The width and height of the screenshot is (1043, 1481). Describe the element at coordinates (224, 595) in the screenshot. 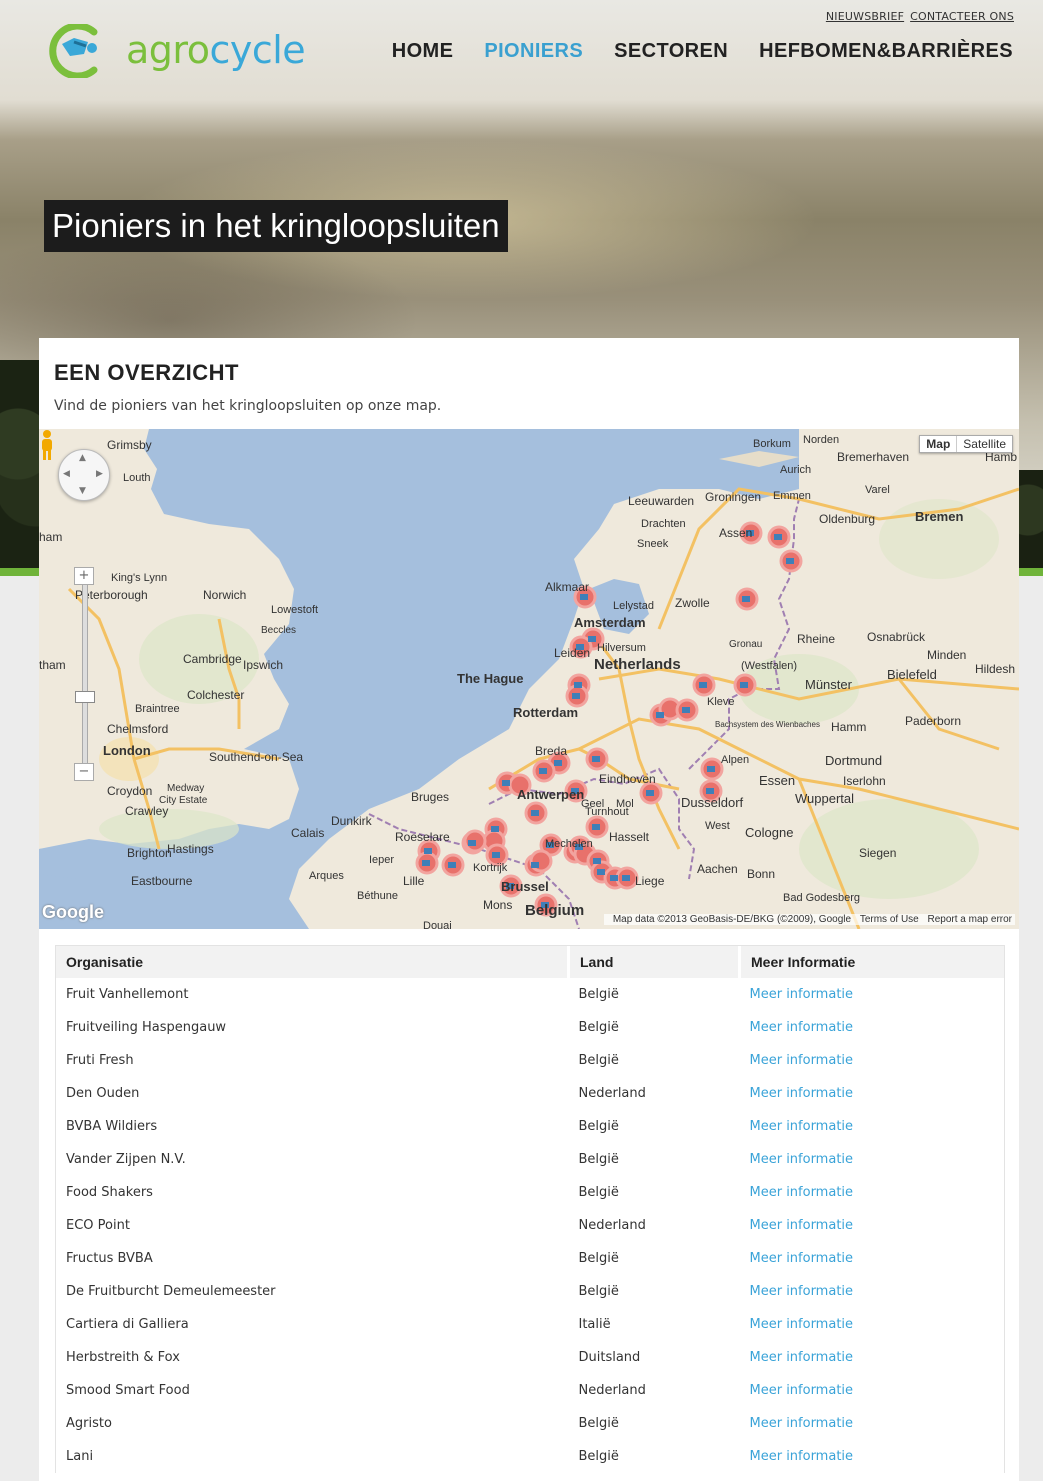

I see `map-label: Norwich` at that location.